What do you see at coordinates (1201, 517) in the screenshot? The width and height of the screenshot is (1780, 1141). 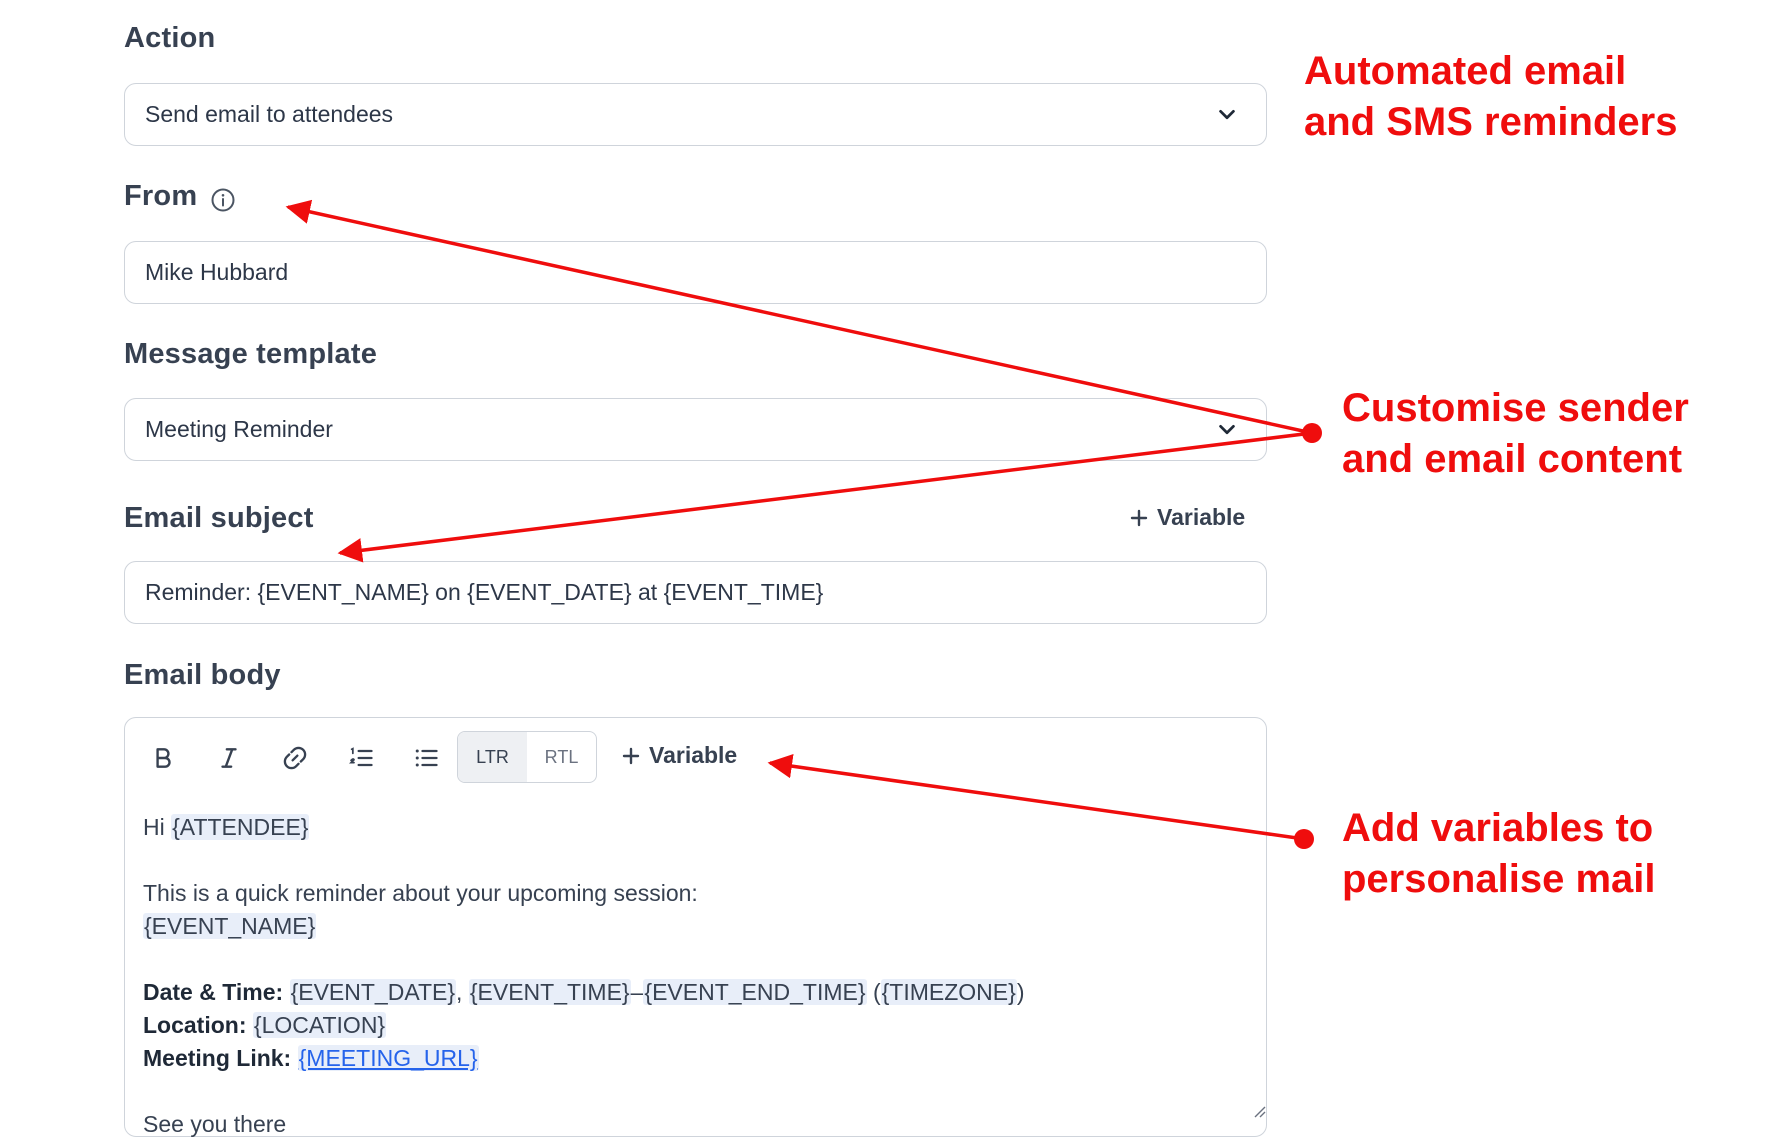 I see `subject-variable-label: Variable` at bounding box center [1201, 517].